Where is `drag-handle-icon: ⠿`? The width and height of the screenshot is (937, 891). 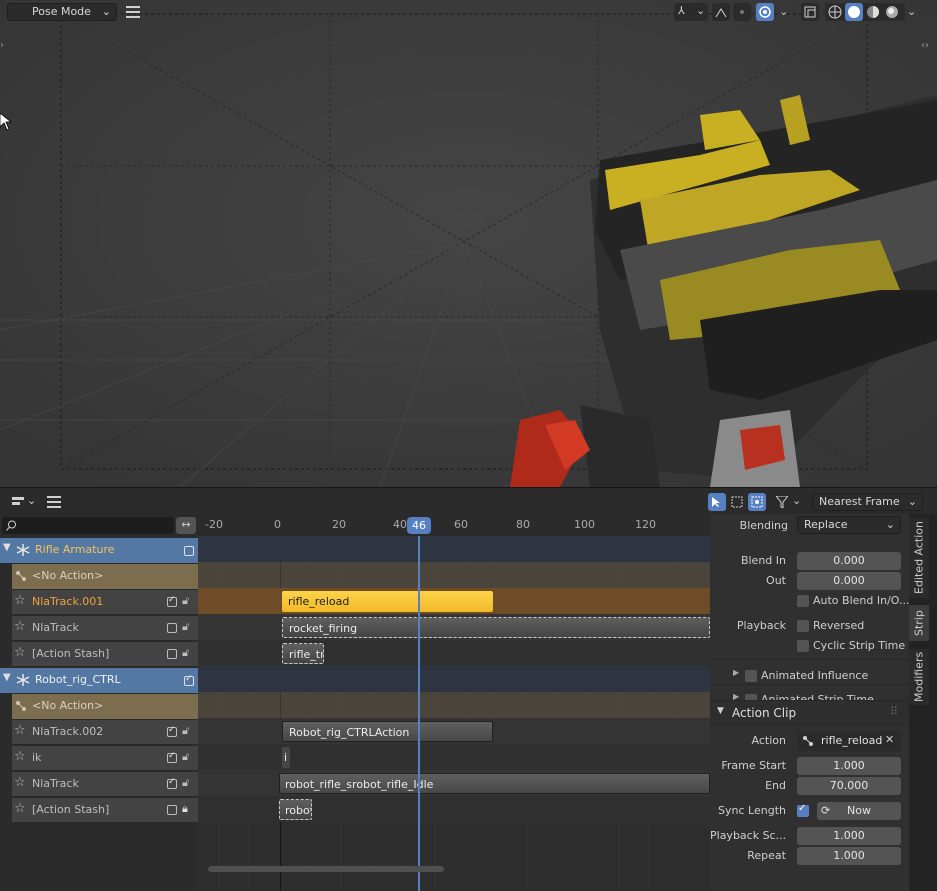
drag-handle-icon: ⠿ is located at coordinates (894, 711).